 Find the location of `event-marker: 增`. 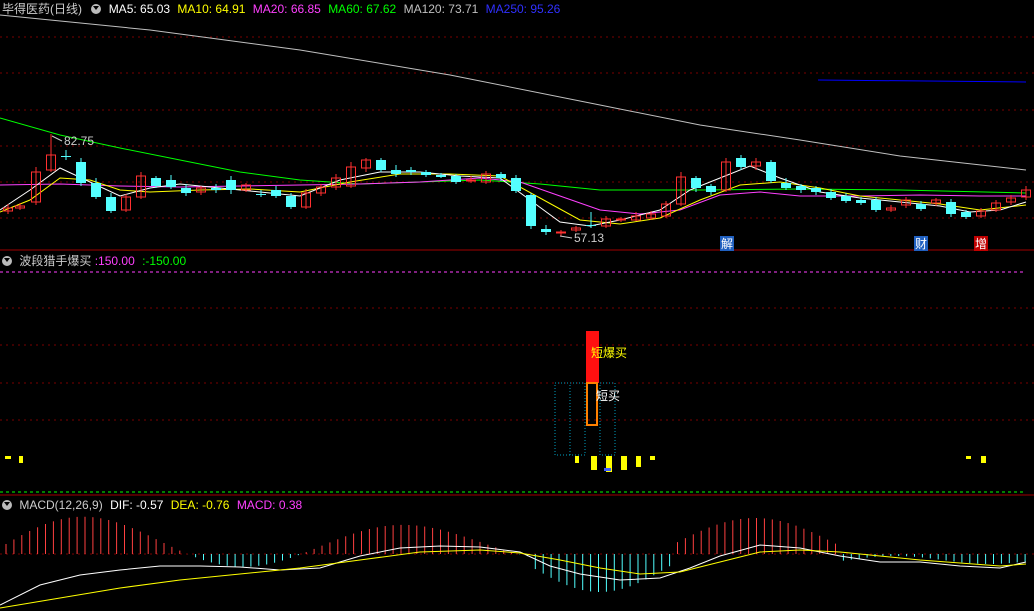

event-marker: 增 is located at coordinates (981, 243).